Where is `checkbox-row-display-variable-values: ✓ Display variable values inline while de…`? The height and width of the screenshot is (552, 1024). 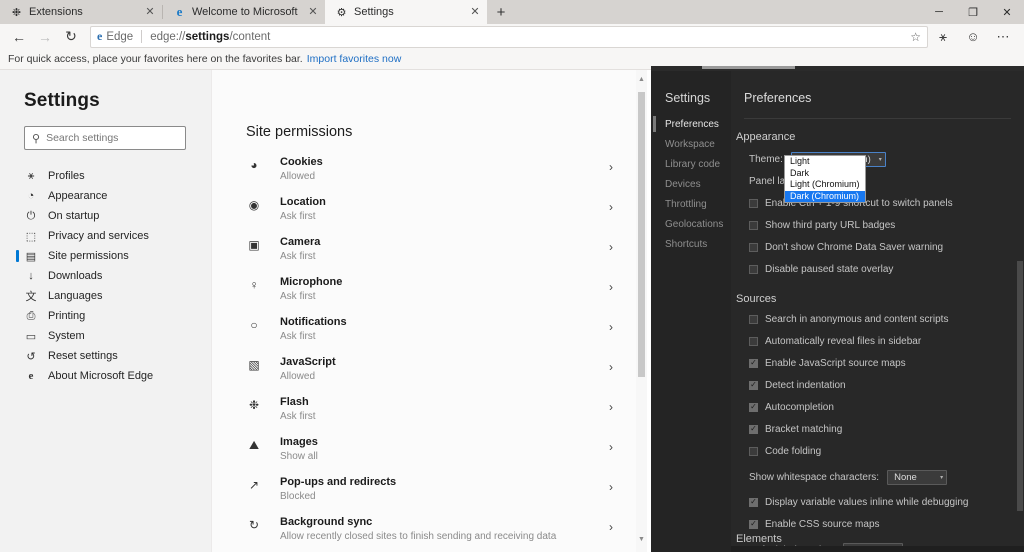
checkbox-row-display-variable-values: ✓ Display variable values inline while de… is located at coordinates (880, 502).